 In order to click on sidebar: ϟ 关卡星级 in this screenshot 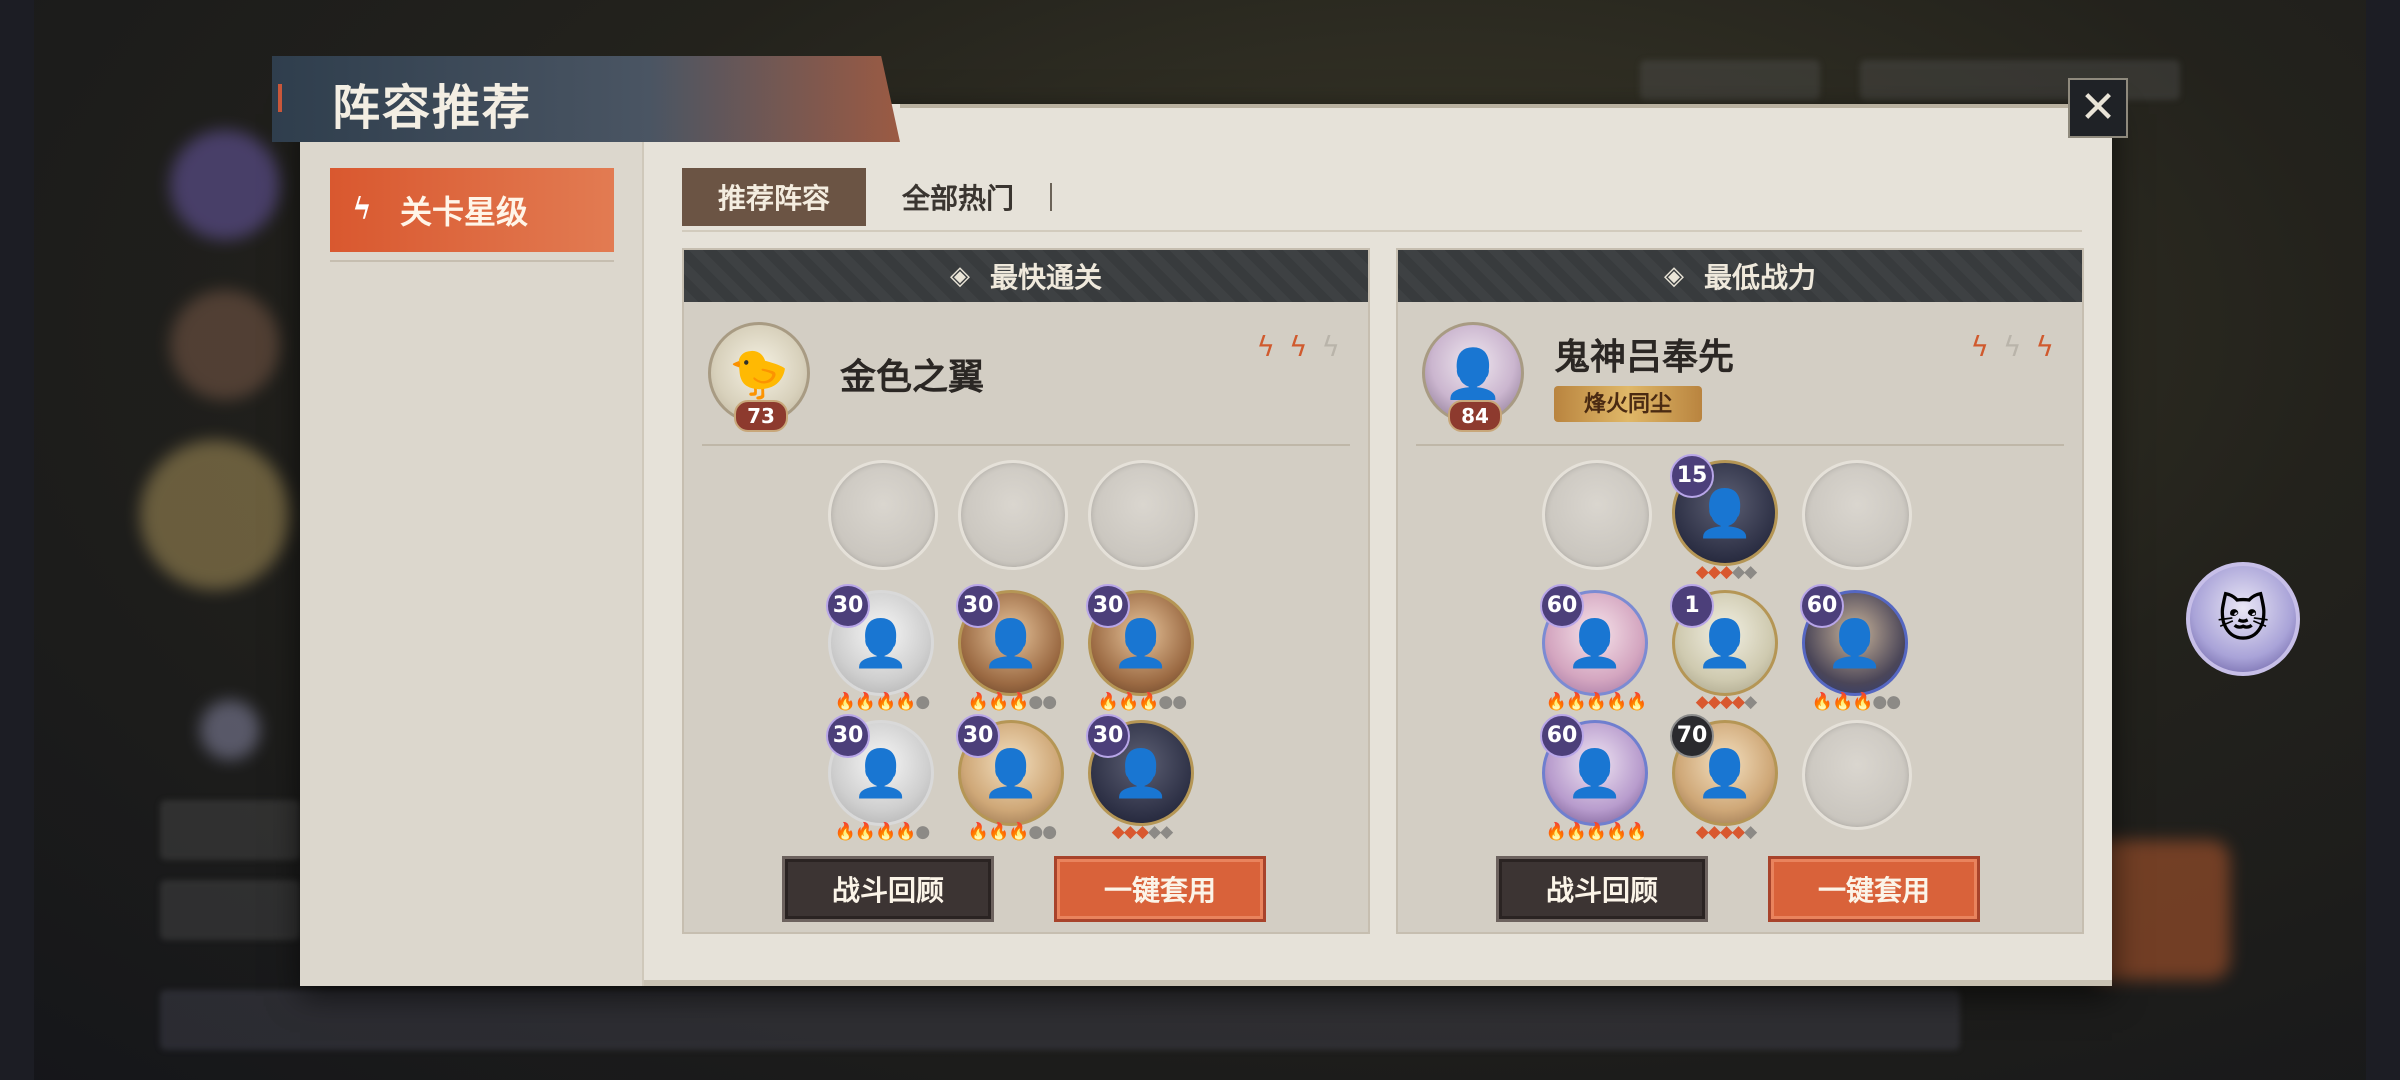, I will do `click(472, 561)`.